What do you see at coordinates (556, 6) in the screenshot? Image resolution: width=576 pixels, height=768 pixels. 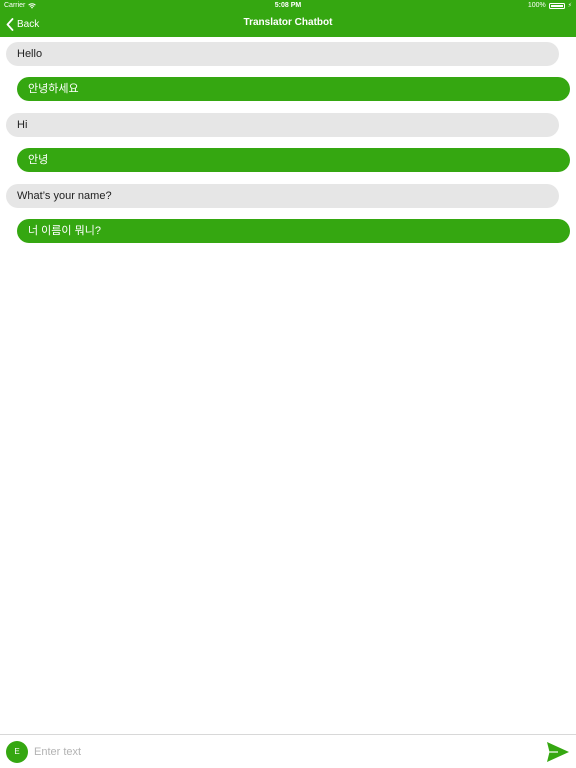 I see `battery-icon` at bounding box center [556, 6].